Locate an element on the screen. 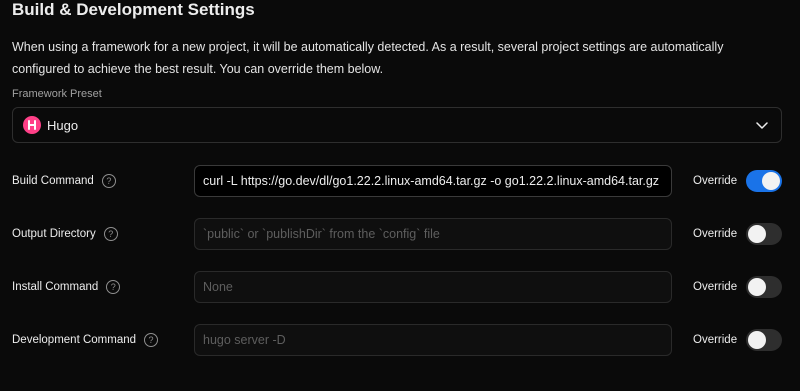 The width and height of the screenshot is (800, 391). build-command-override-toggle is located at coordinates (764, 181).